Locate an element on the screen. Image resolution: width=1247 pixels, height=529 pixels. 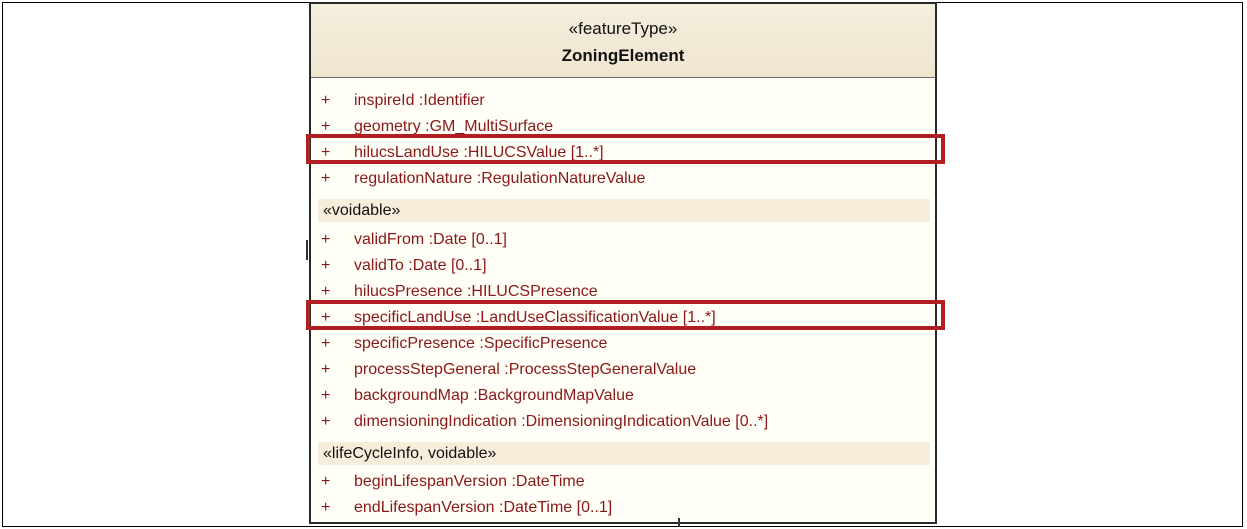
class-stereotype: «featureType» is located at coordinates (623, 28).